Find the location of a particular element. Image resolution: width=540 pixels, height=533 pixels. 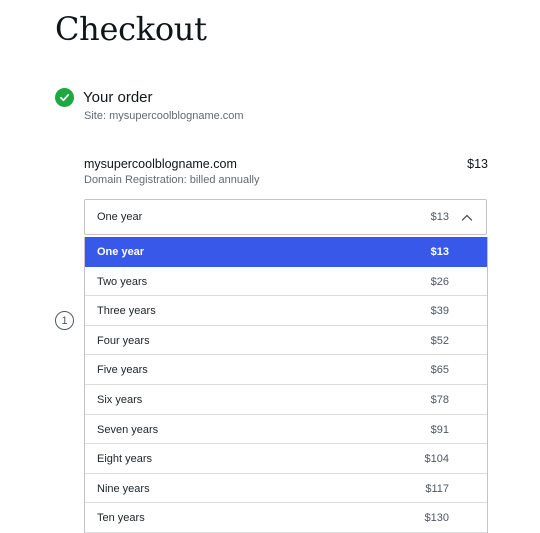

term-option-price: $39 is located at coordinates (439, 311).